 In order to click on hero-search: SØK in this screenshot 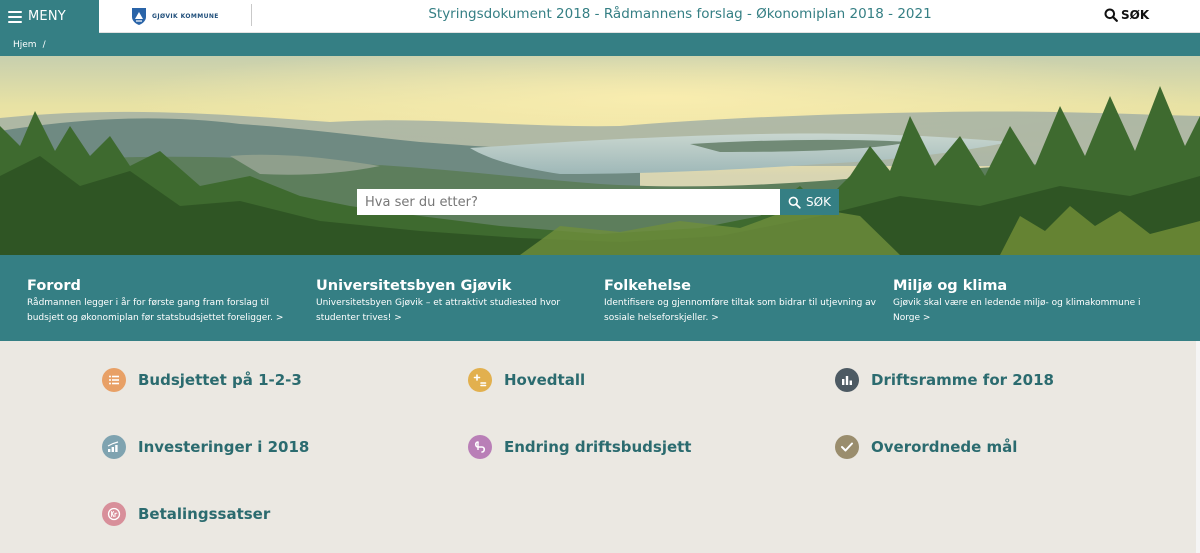, I will do `click(598, 202)`.